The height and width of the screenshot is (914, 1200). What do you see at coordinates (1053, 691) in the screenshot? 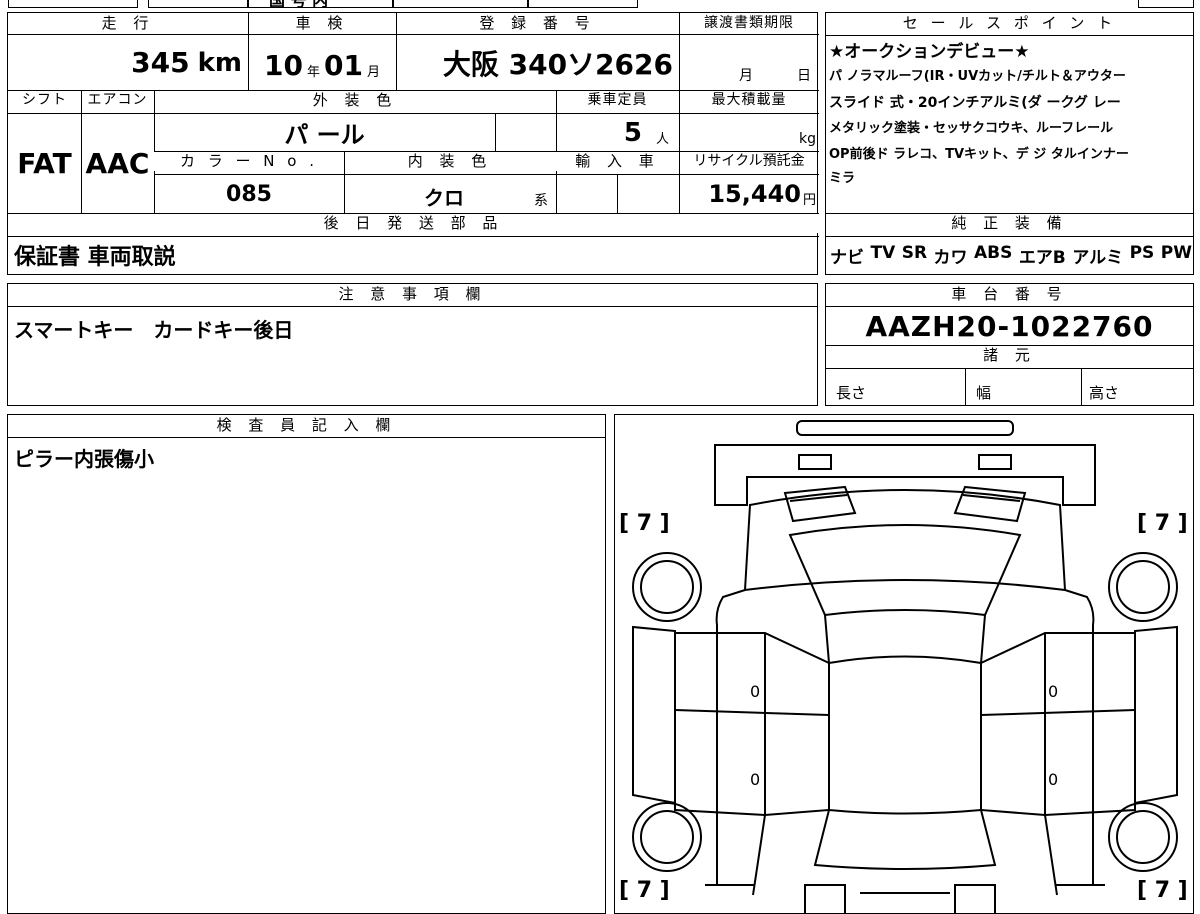
I see `door-mark-front-right: 0` at bounding box center [1053, 691].